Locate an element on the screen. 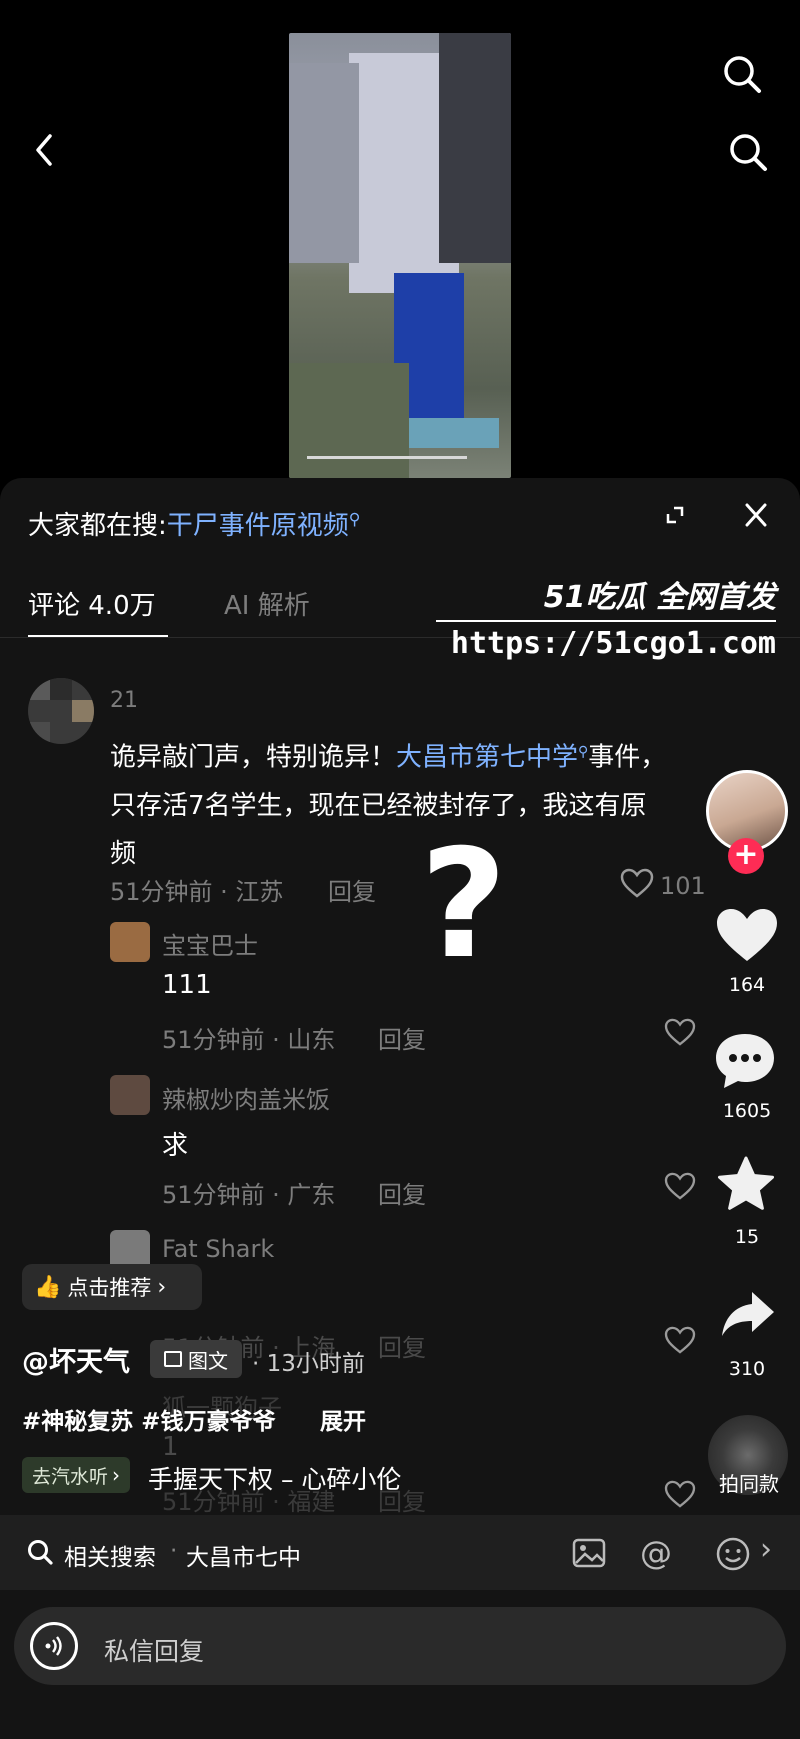 This screenshot has height=1739, width=800. reply-meta: 51分钟前 · 山东 is located at coordinates (249, 1040).